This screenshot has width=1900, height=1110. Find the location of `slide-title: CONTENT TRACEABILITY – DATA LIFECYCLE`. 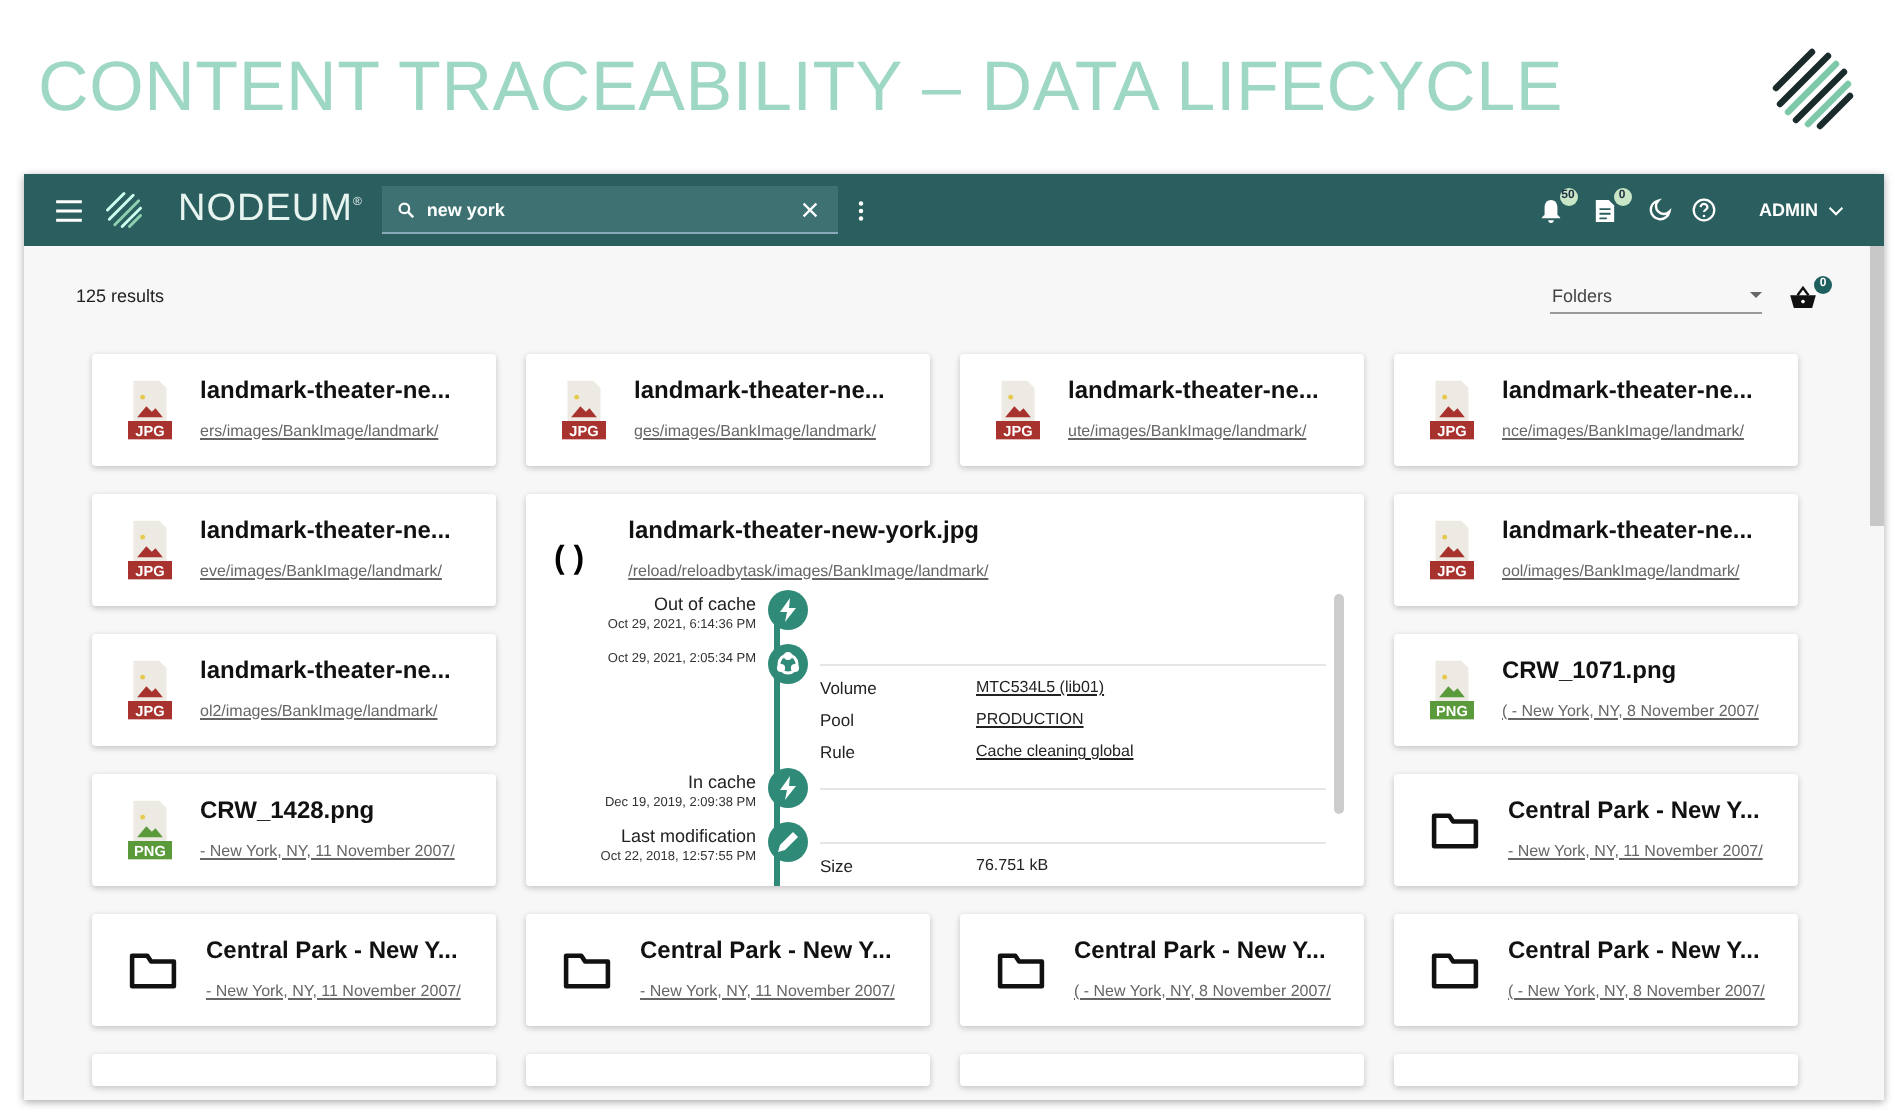

slide-title: CONTENT TRACEABILITY – DATA LIFECYCLE is located at coordinates (802, 87).